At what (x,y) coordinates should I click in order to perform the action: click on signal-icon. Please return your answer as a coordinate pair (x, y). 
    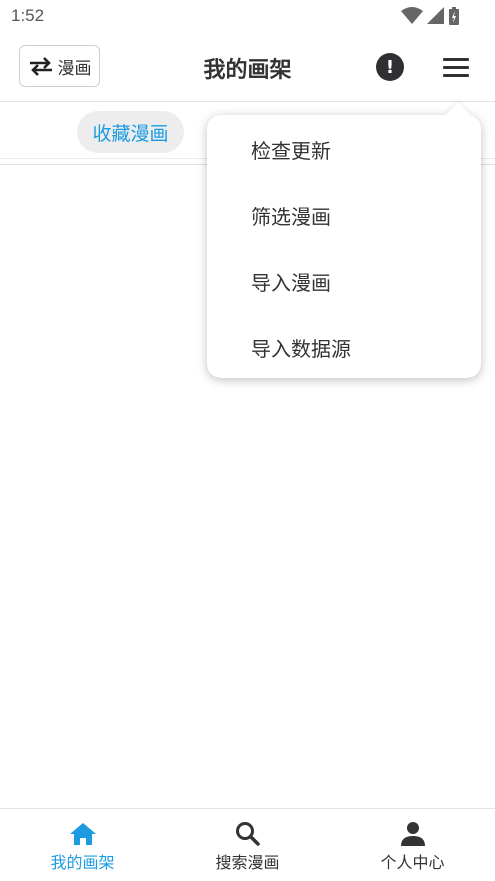
    Looking at the image, I should click on (435, 15).